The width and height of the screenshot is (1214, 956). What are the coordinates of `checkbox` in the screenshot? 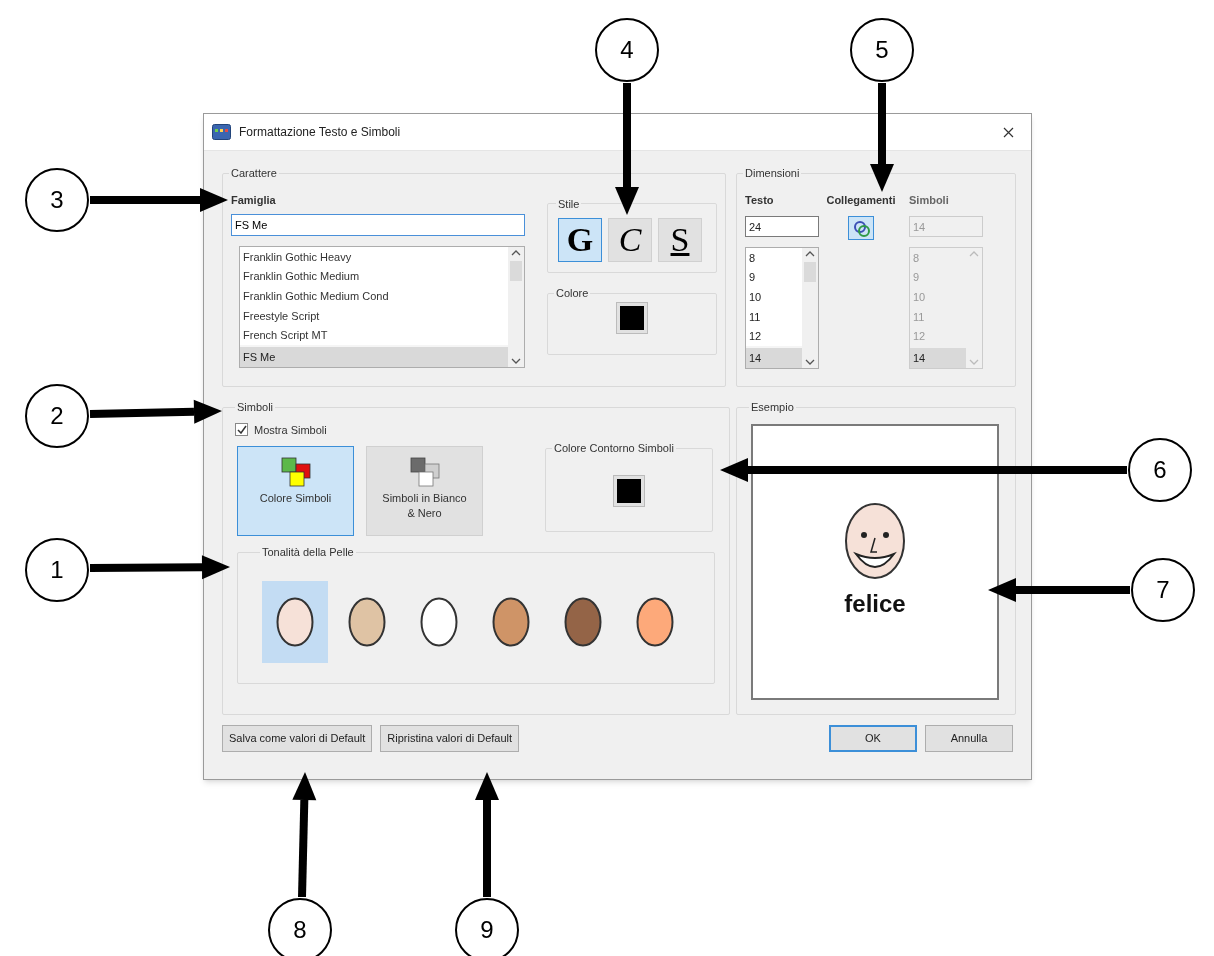 It's located at (241, 430).